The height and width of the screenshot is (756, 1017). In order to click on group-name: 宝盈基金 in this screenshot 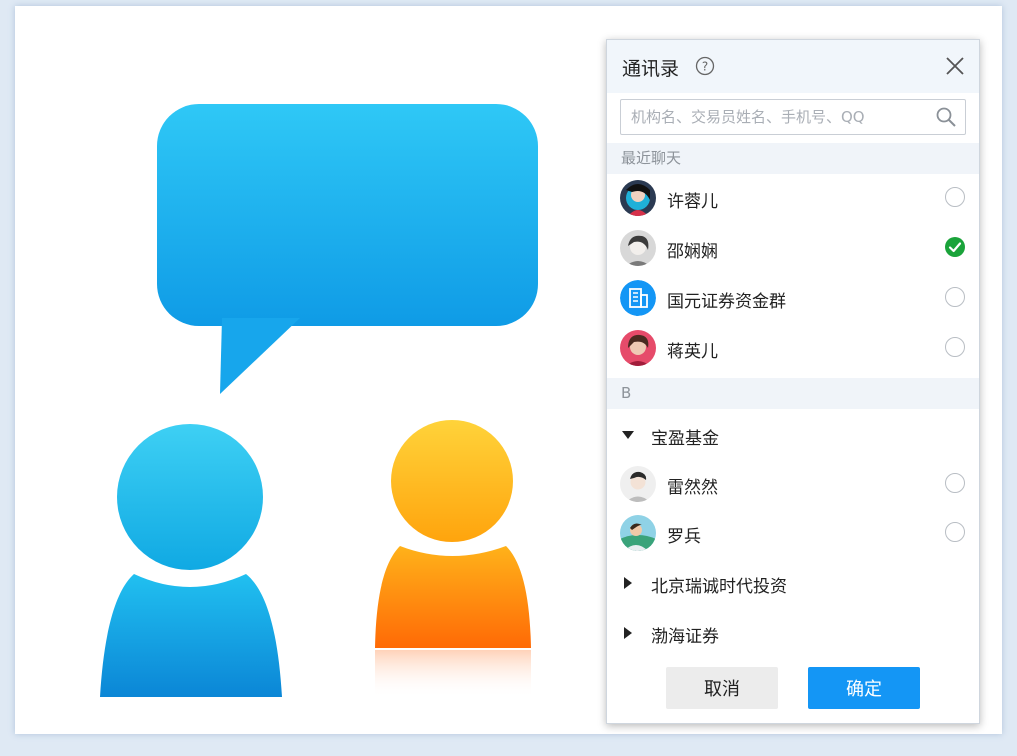, I will do `click(685, 439)`.